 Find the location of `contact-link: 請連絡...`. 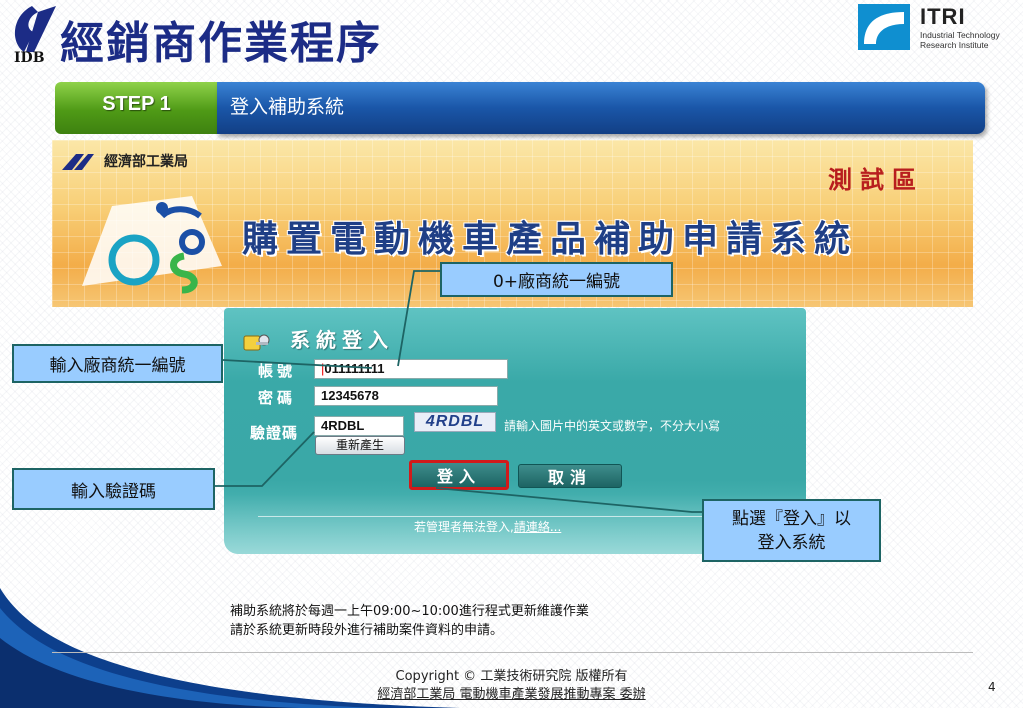

contact-link: 請連絡... is located at coordinates (537, 527).